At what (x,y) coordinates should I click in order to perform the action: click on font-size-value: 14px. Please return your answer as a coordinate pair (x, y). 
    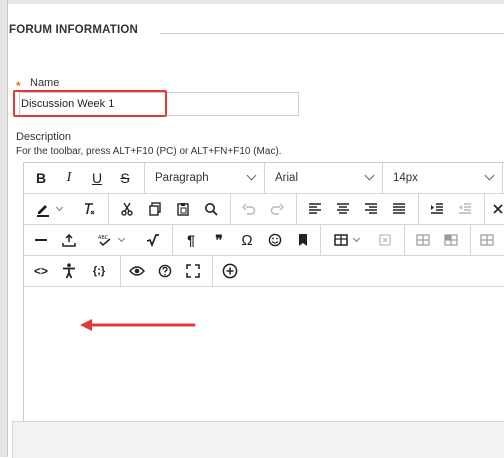
    Looking at the image, I should click on (405, 178).